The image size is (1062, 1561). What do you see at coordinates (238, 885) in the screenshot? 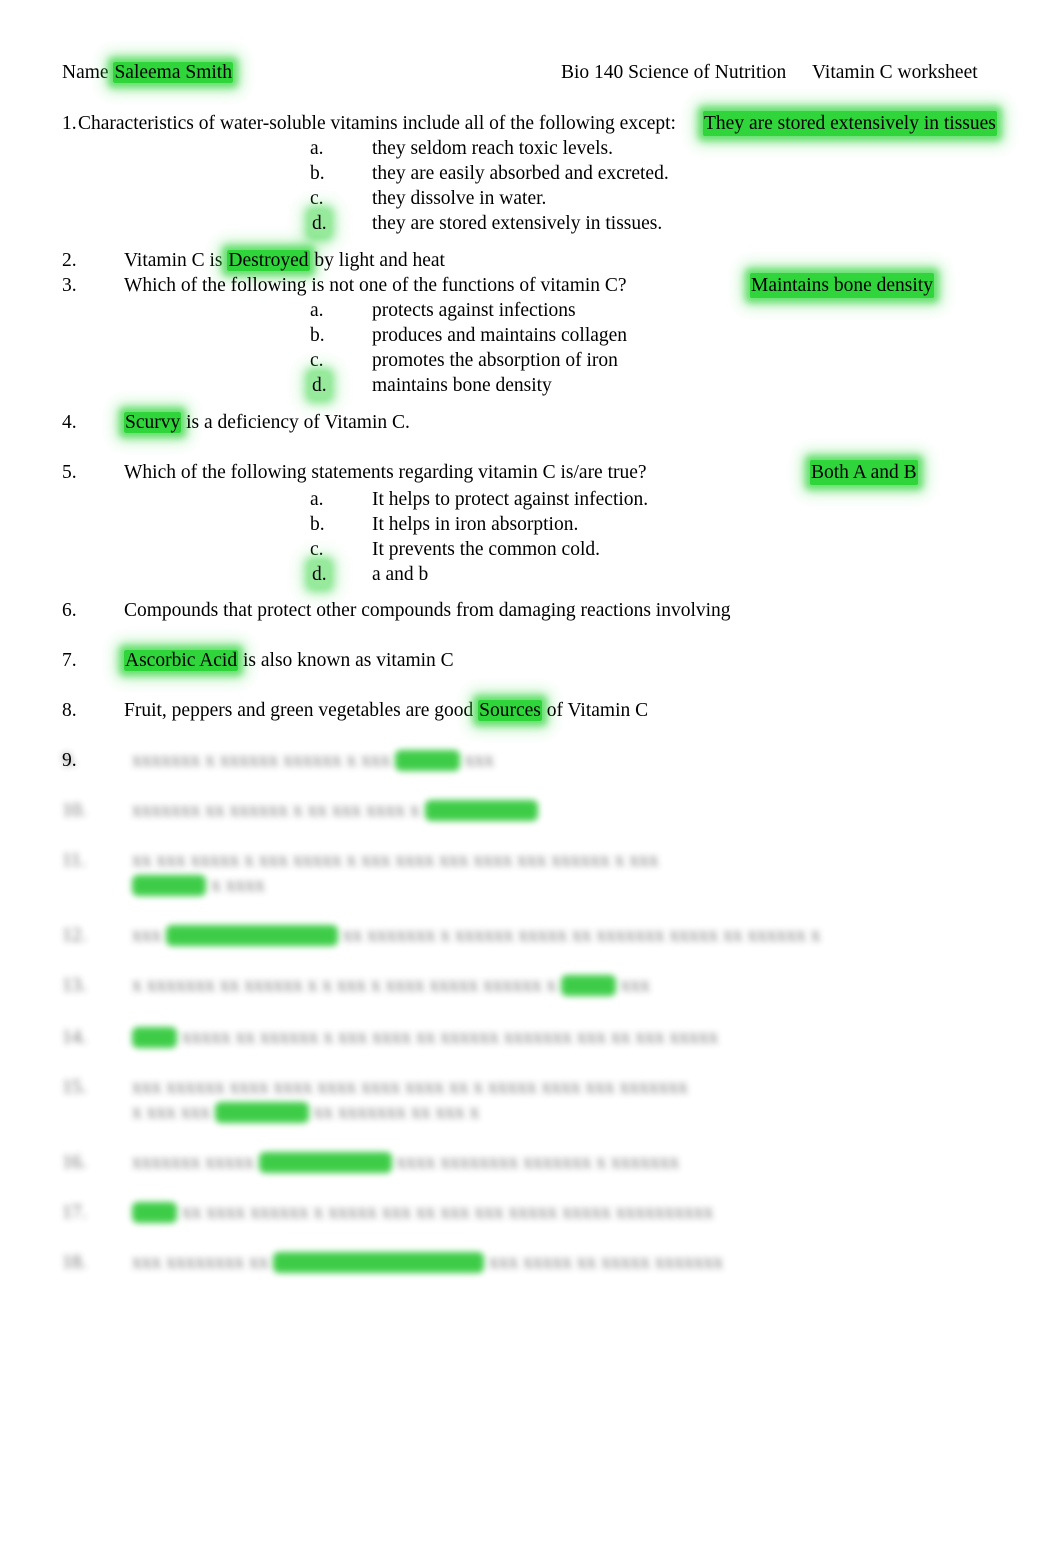
I see `redacted-post: x xxxx` at bounding box center [238, 885].